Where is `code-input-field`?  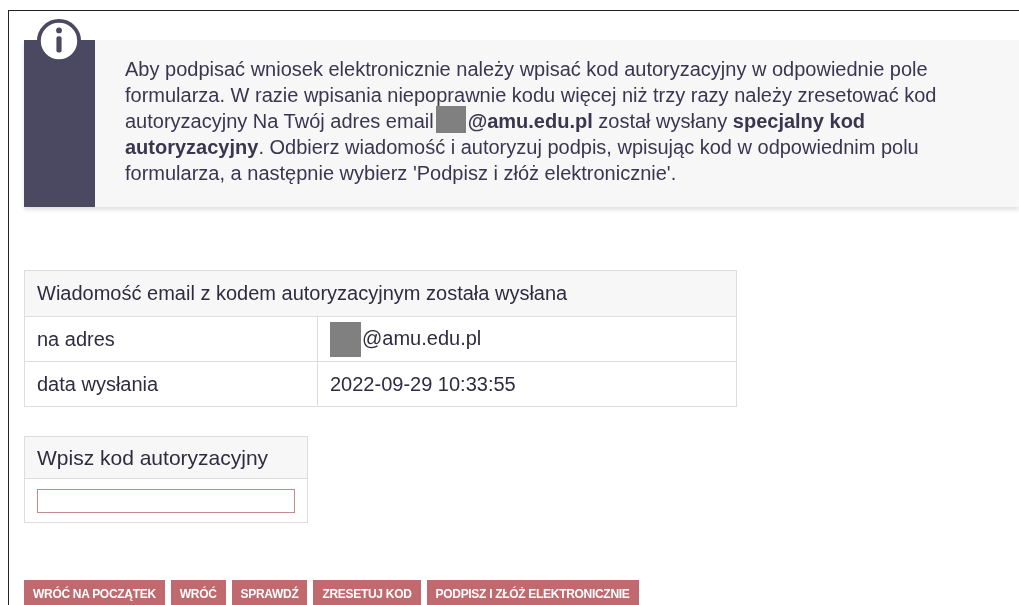 code-input-field is located at coordinates (166, 501).